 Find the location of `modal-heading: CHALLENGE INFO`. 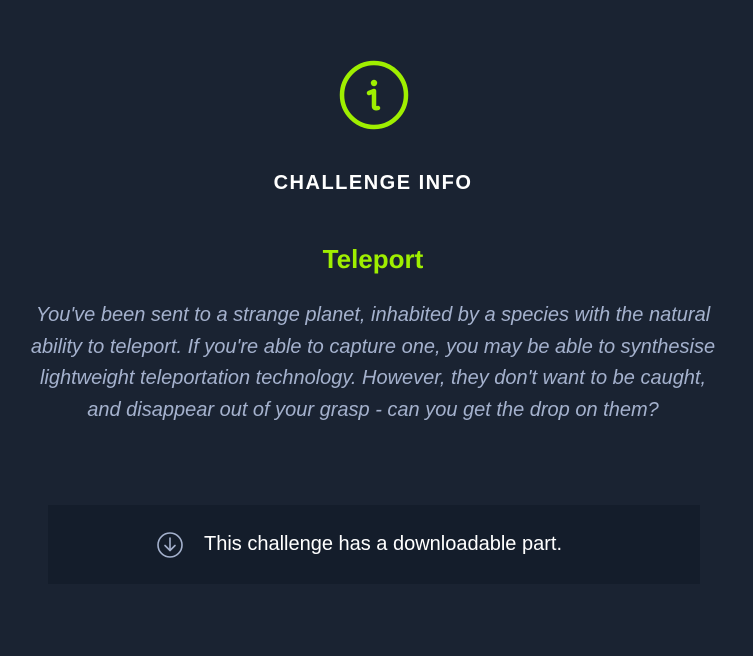

modal-heading: CHALLENGE INFO is located at coordinates (373, 183).